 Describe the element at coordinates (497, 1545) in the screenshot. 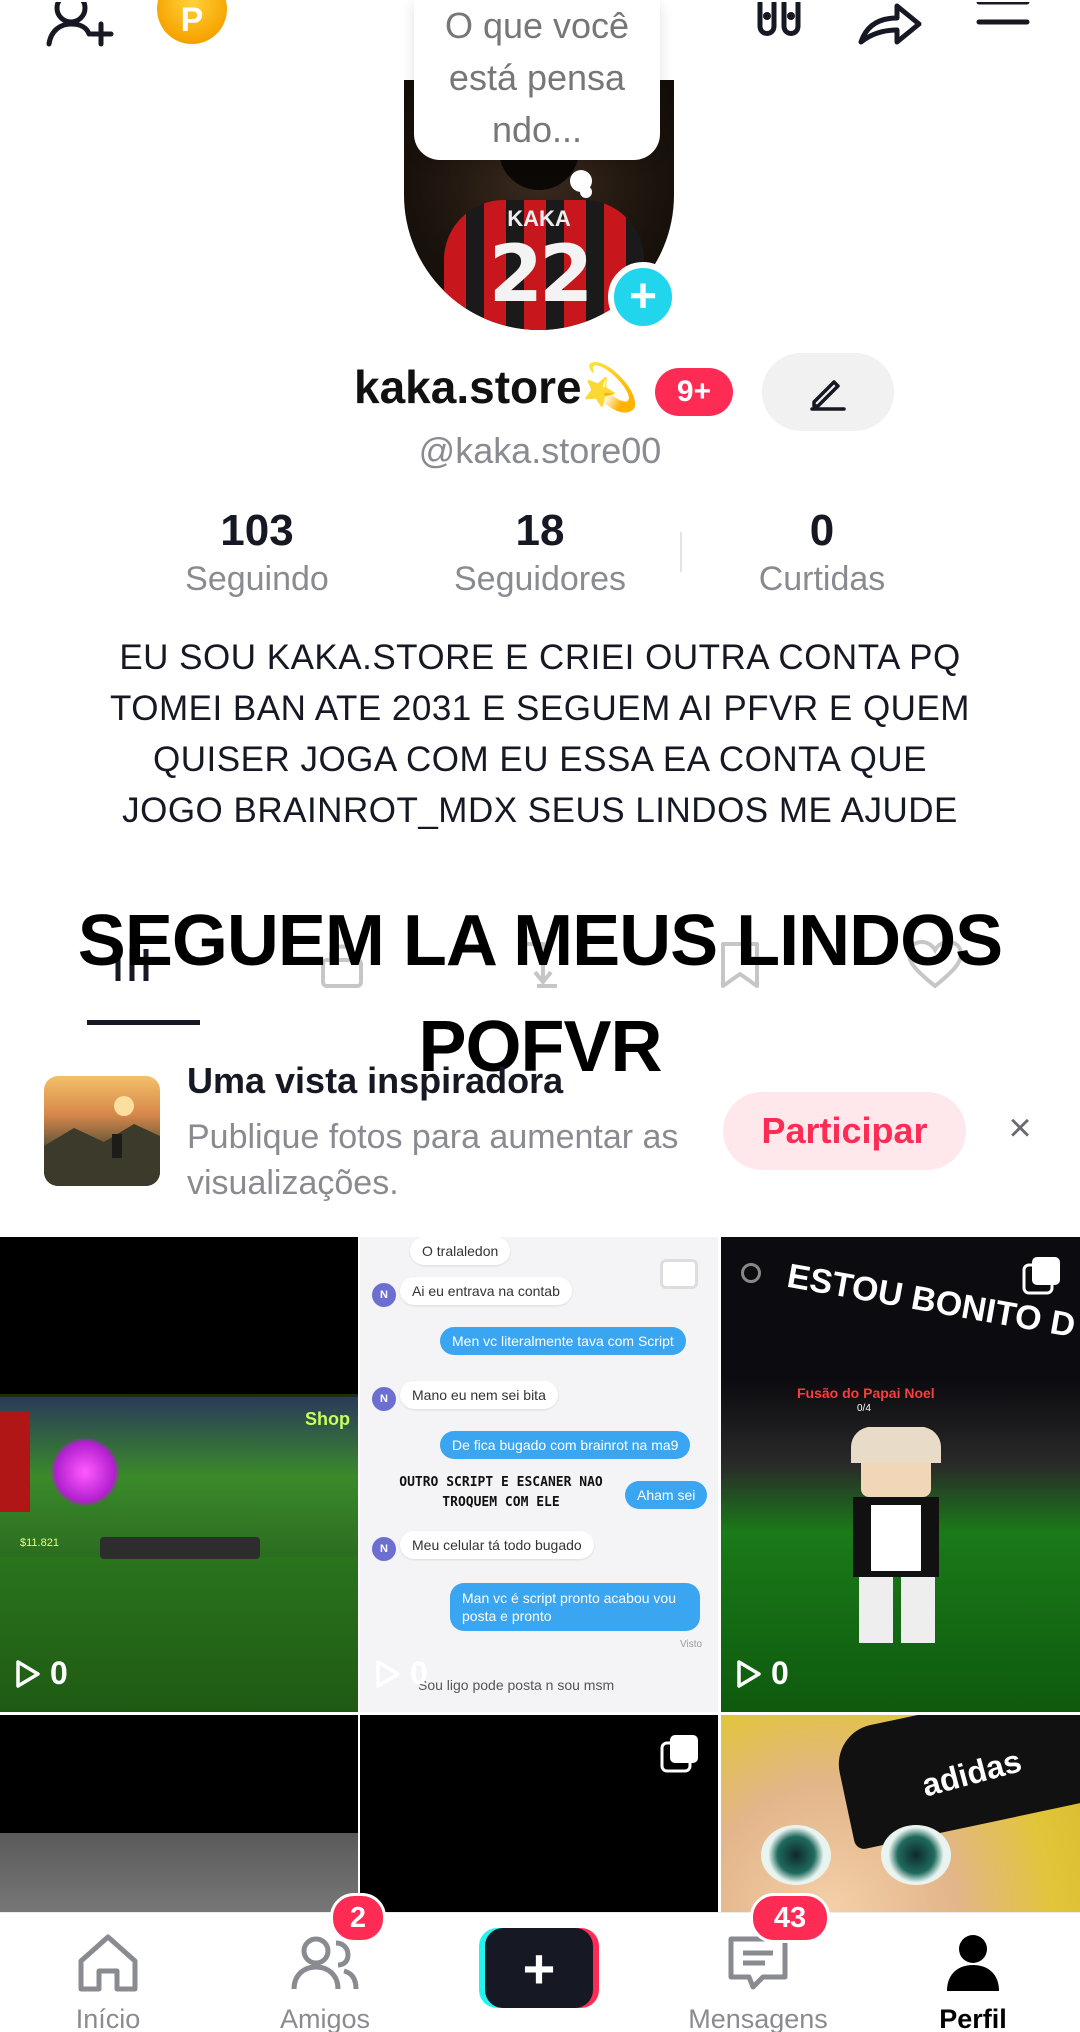

I see `chat-message: Meu celular tá todo bugado` at that location.